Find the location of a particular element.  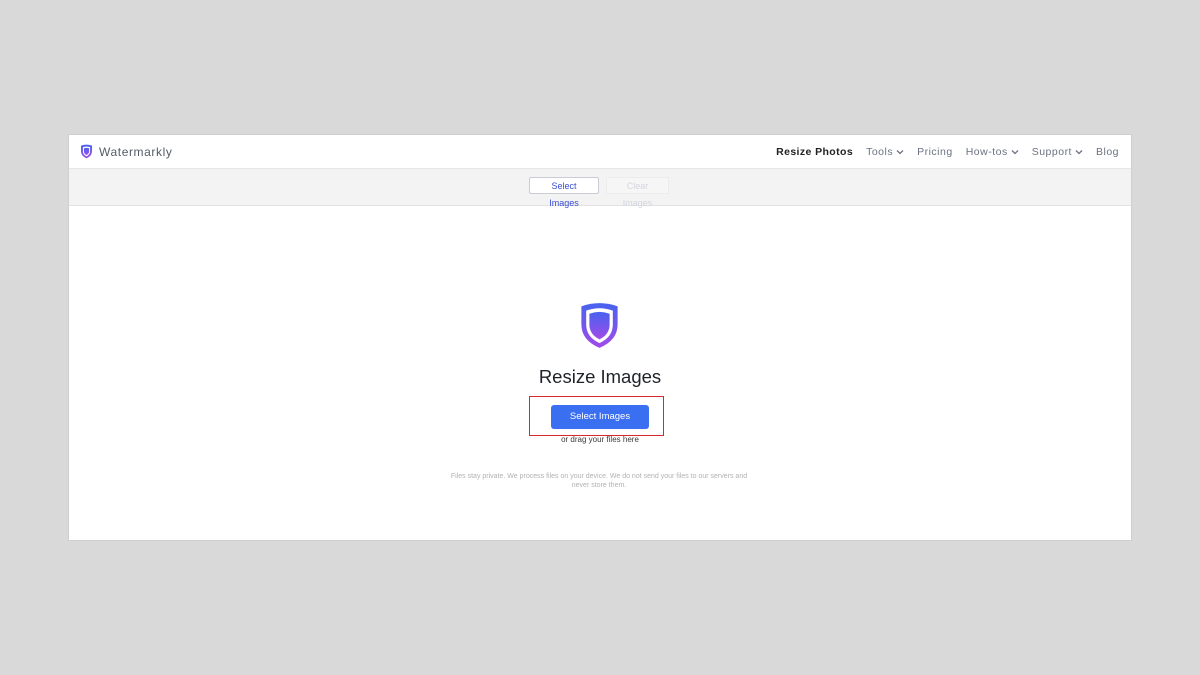

nav-item-label: Support is located at coordinates (1051, 152).